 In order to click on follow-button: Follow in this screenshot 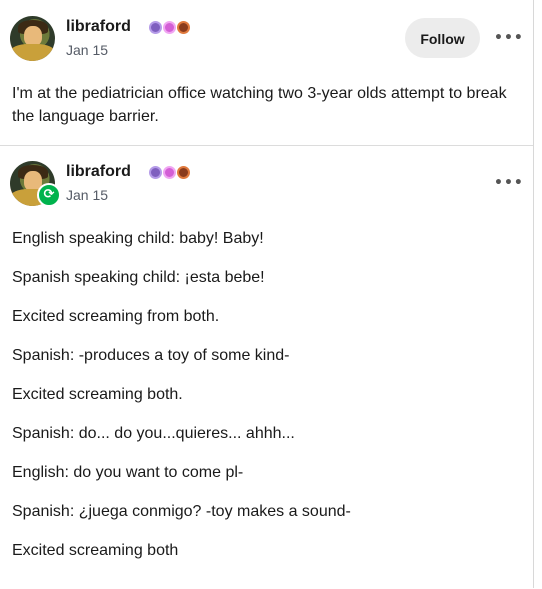, I will do `click(442, 38)`.